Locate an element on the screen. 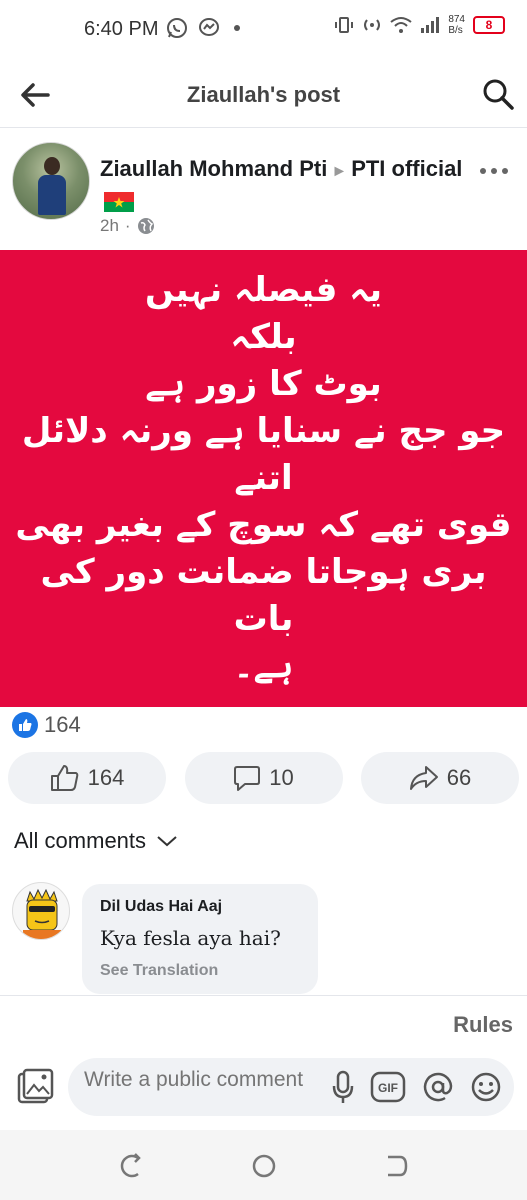 Image resolution: width=527 pixels, height=1200 pixels. like-button: 164 is located at coordinates (87, 778).